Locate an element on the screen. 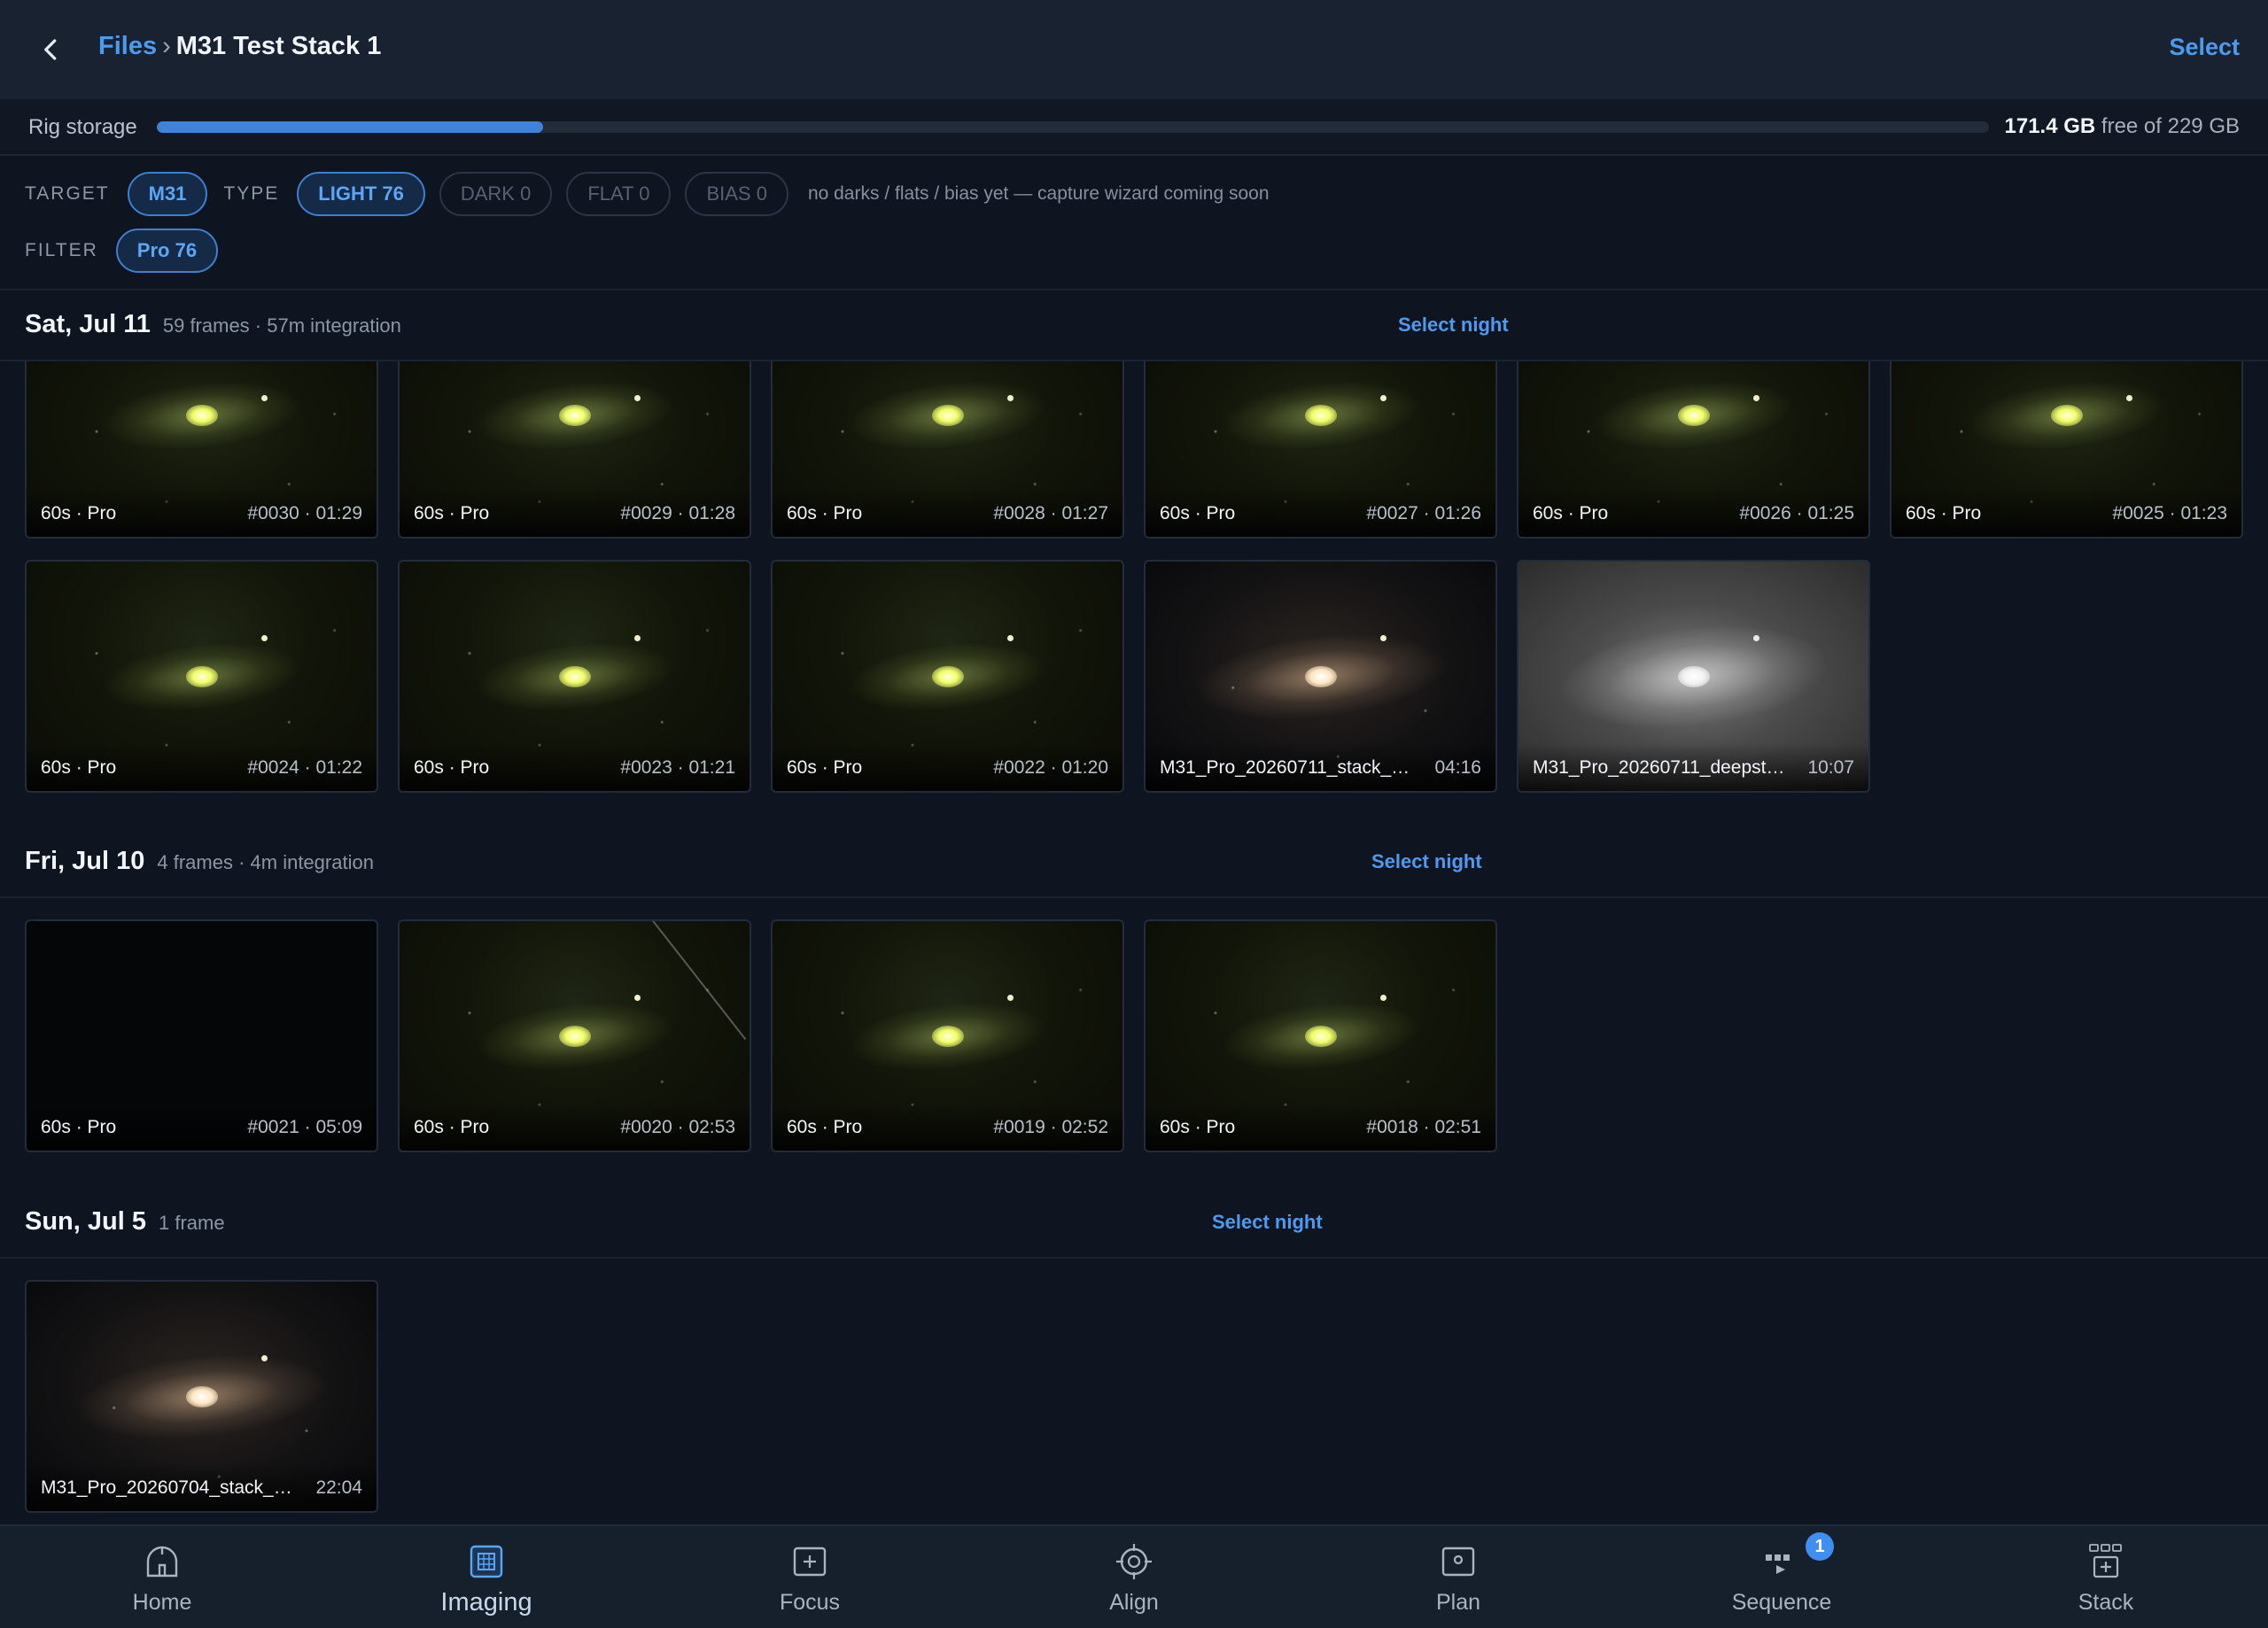  frame-thumbnail: 60s · Pro #0018 · 02:51 is located at coordinates (1320, 1035).